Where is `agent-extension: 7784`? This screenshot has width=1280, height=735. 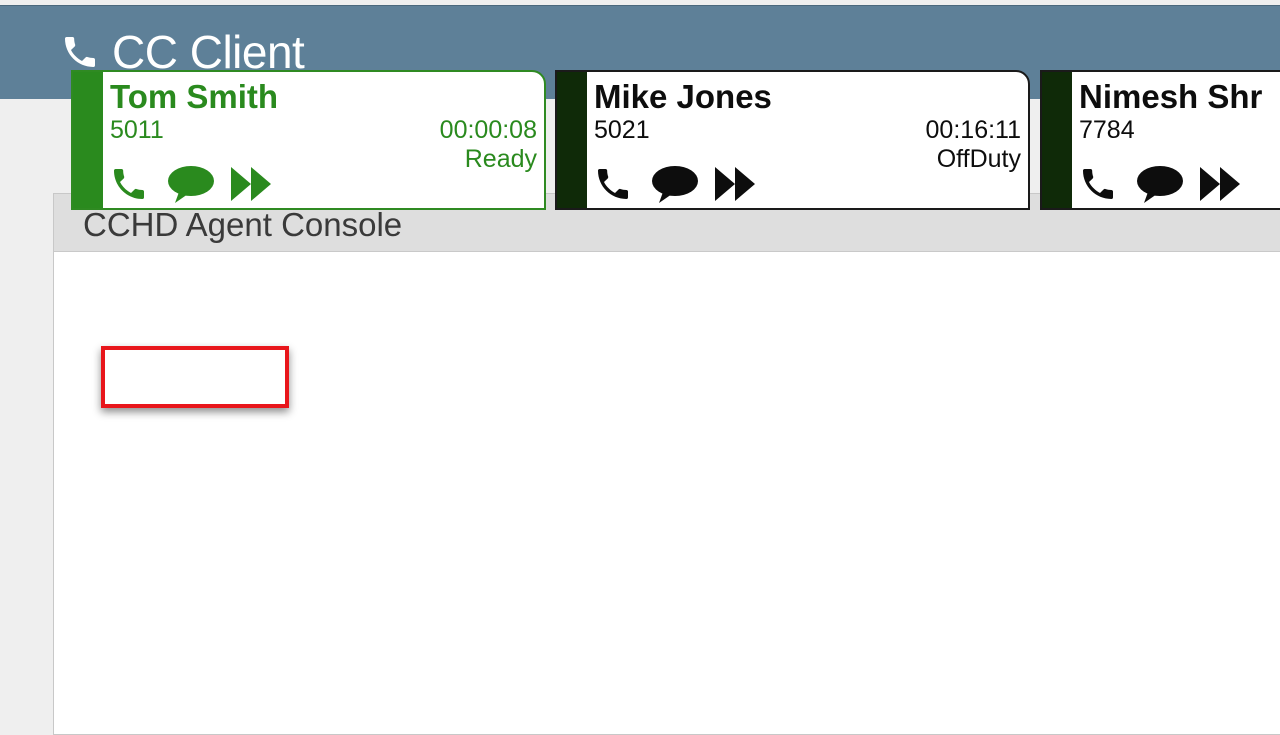
agent-extension: 7784 is located at coordinates (1107, 130).